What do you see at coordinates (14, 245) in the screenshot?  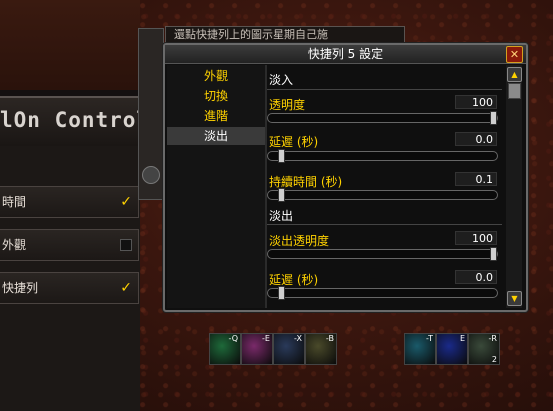 I see `addon-row-label: 外觀` at bounding box center [14, 245].